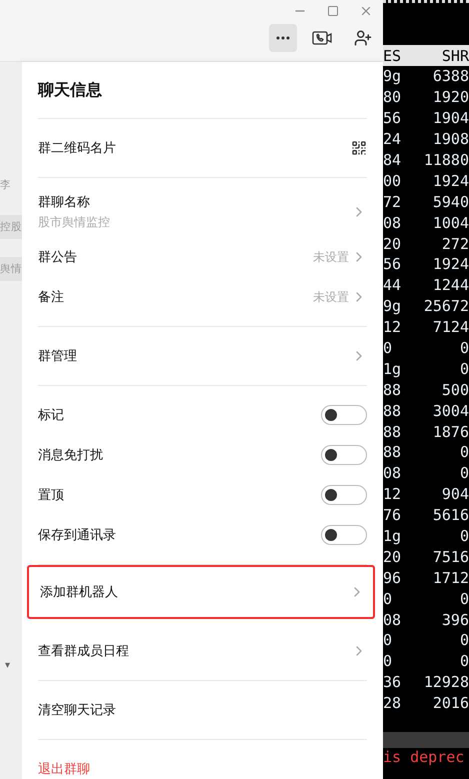  Describe the element at coordinates (392, 577) in the screenshot. I see `terminal-cell: 96` at that location.